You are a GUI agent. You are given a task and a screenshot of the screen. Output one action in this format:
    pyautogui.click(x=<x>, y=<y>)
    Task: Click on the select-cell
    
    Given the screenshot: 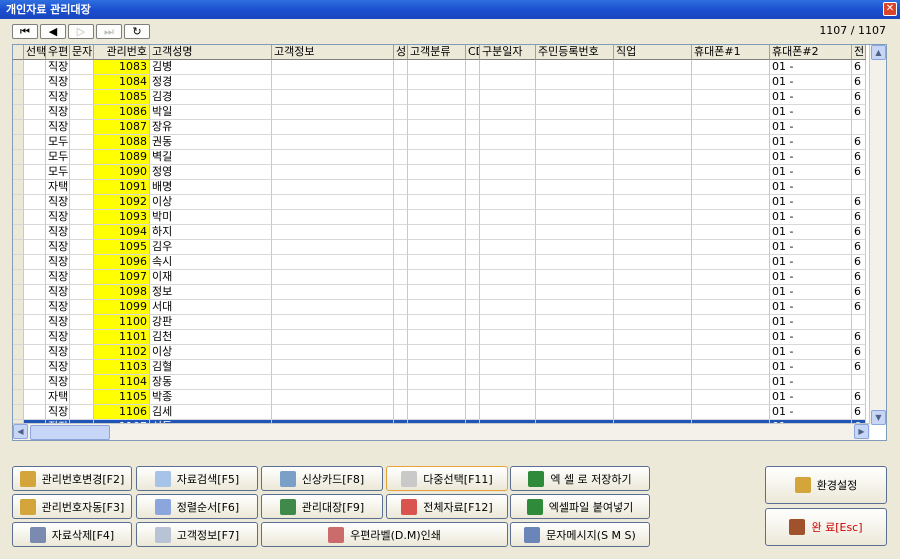 What is the action you would take?
    pyautogui.click(x=35, y=112)
    